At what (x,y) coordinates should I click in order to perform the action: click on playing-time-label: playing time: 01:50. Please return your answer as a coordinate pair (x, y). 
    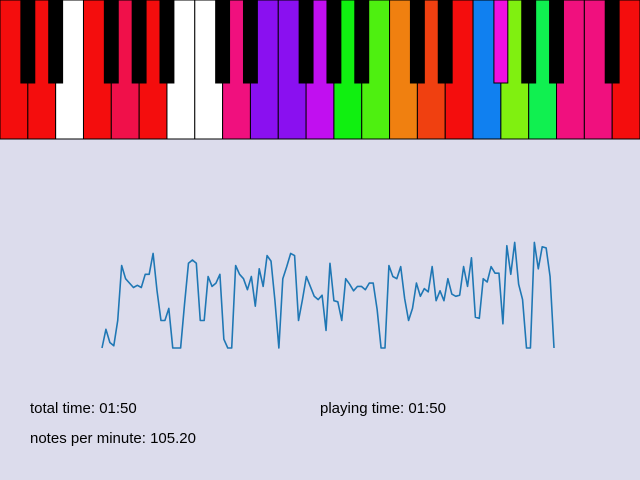
    Looking at the image, I should click on (383, 408).